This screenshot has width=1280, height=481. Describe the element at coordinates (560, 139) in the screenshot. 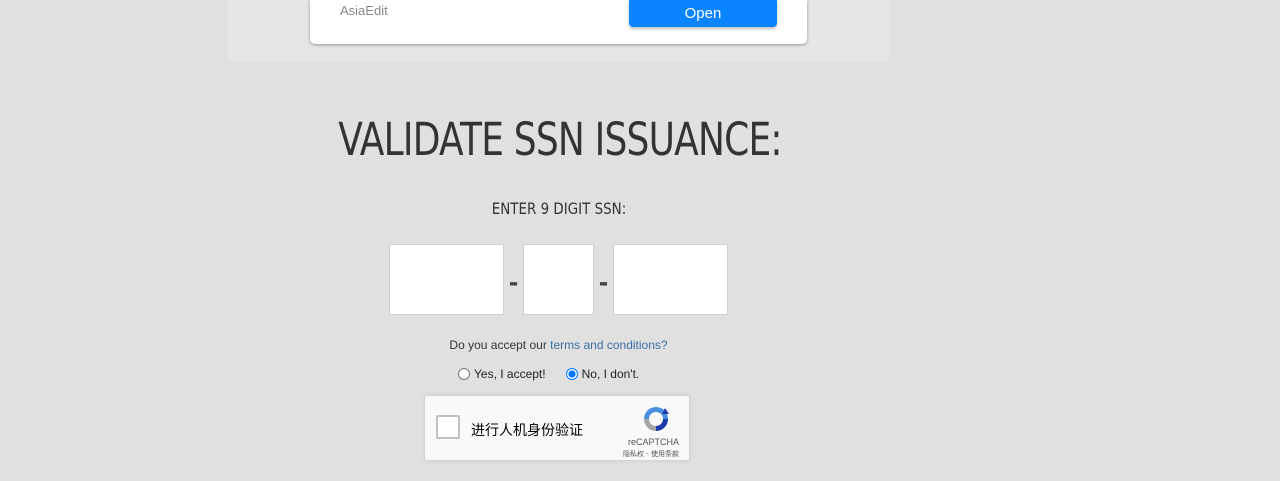

I see `page-title: VALIDATE SSN ISSUANCE:` at that location.